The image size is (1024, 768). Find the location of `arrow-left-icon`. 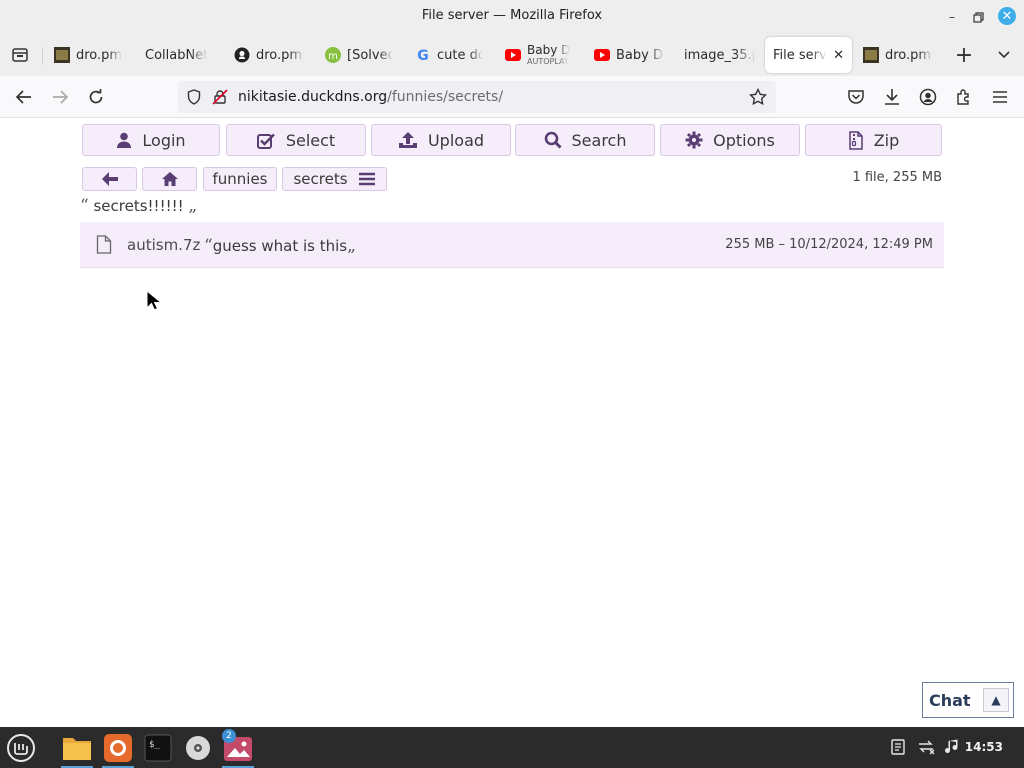

arrow-left-icon is located at coordinates (109, 179).